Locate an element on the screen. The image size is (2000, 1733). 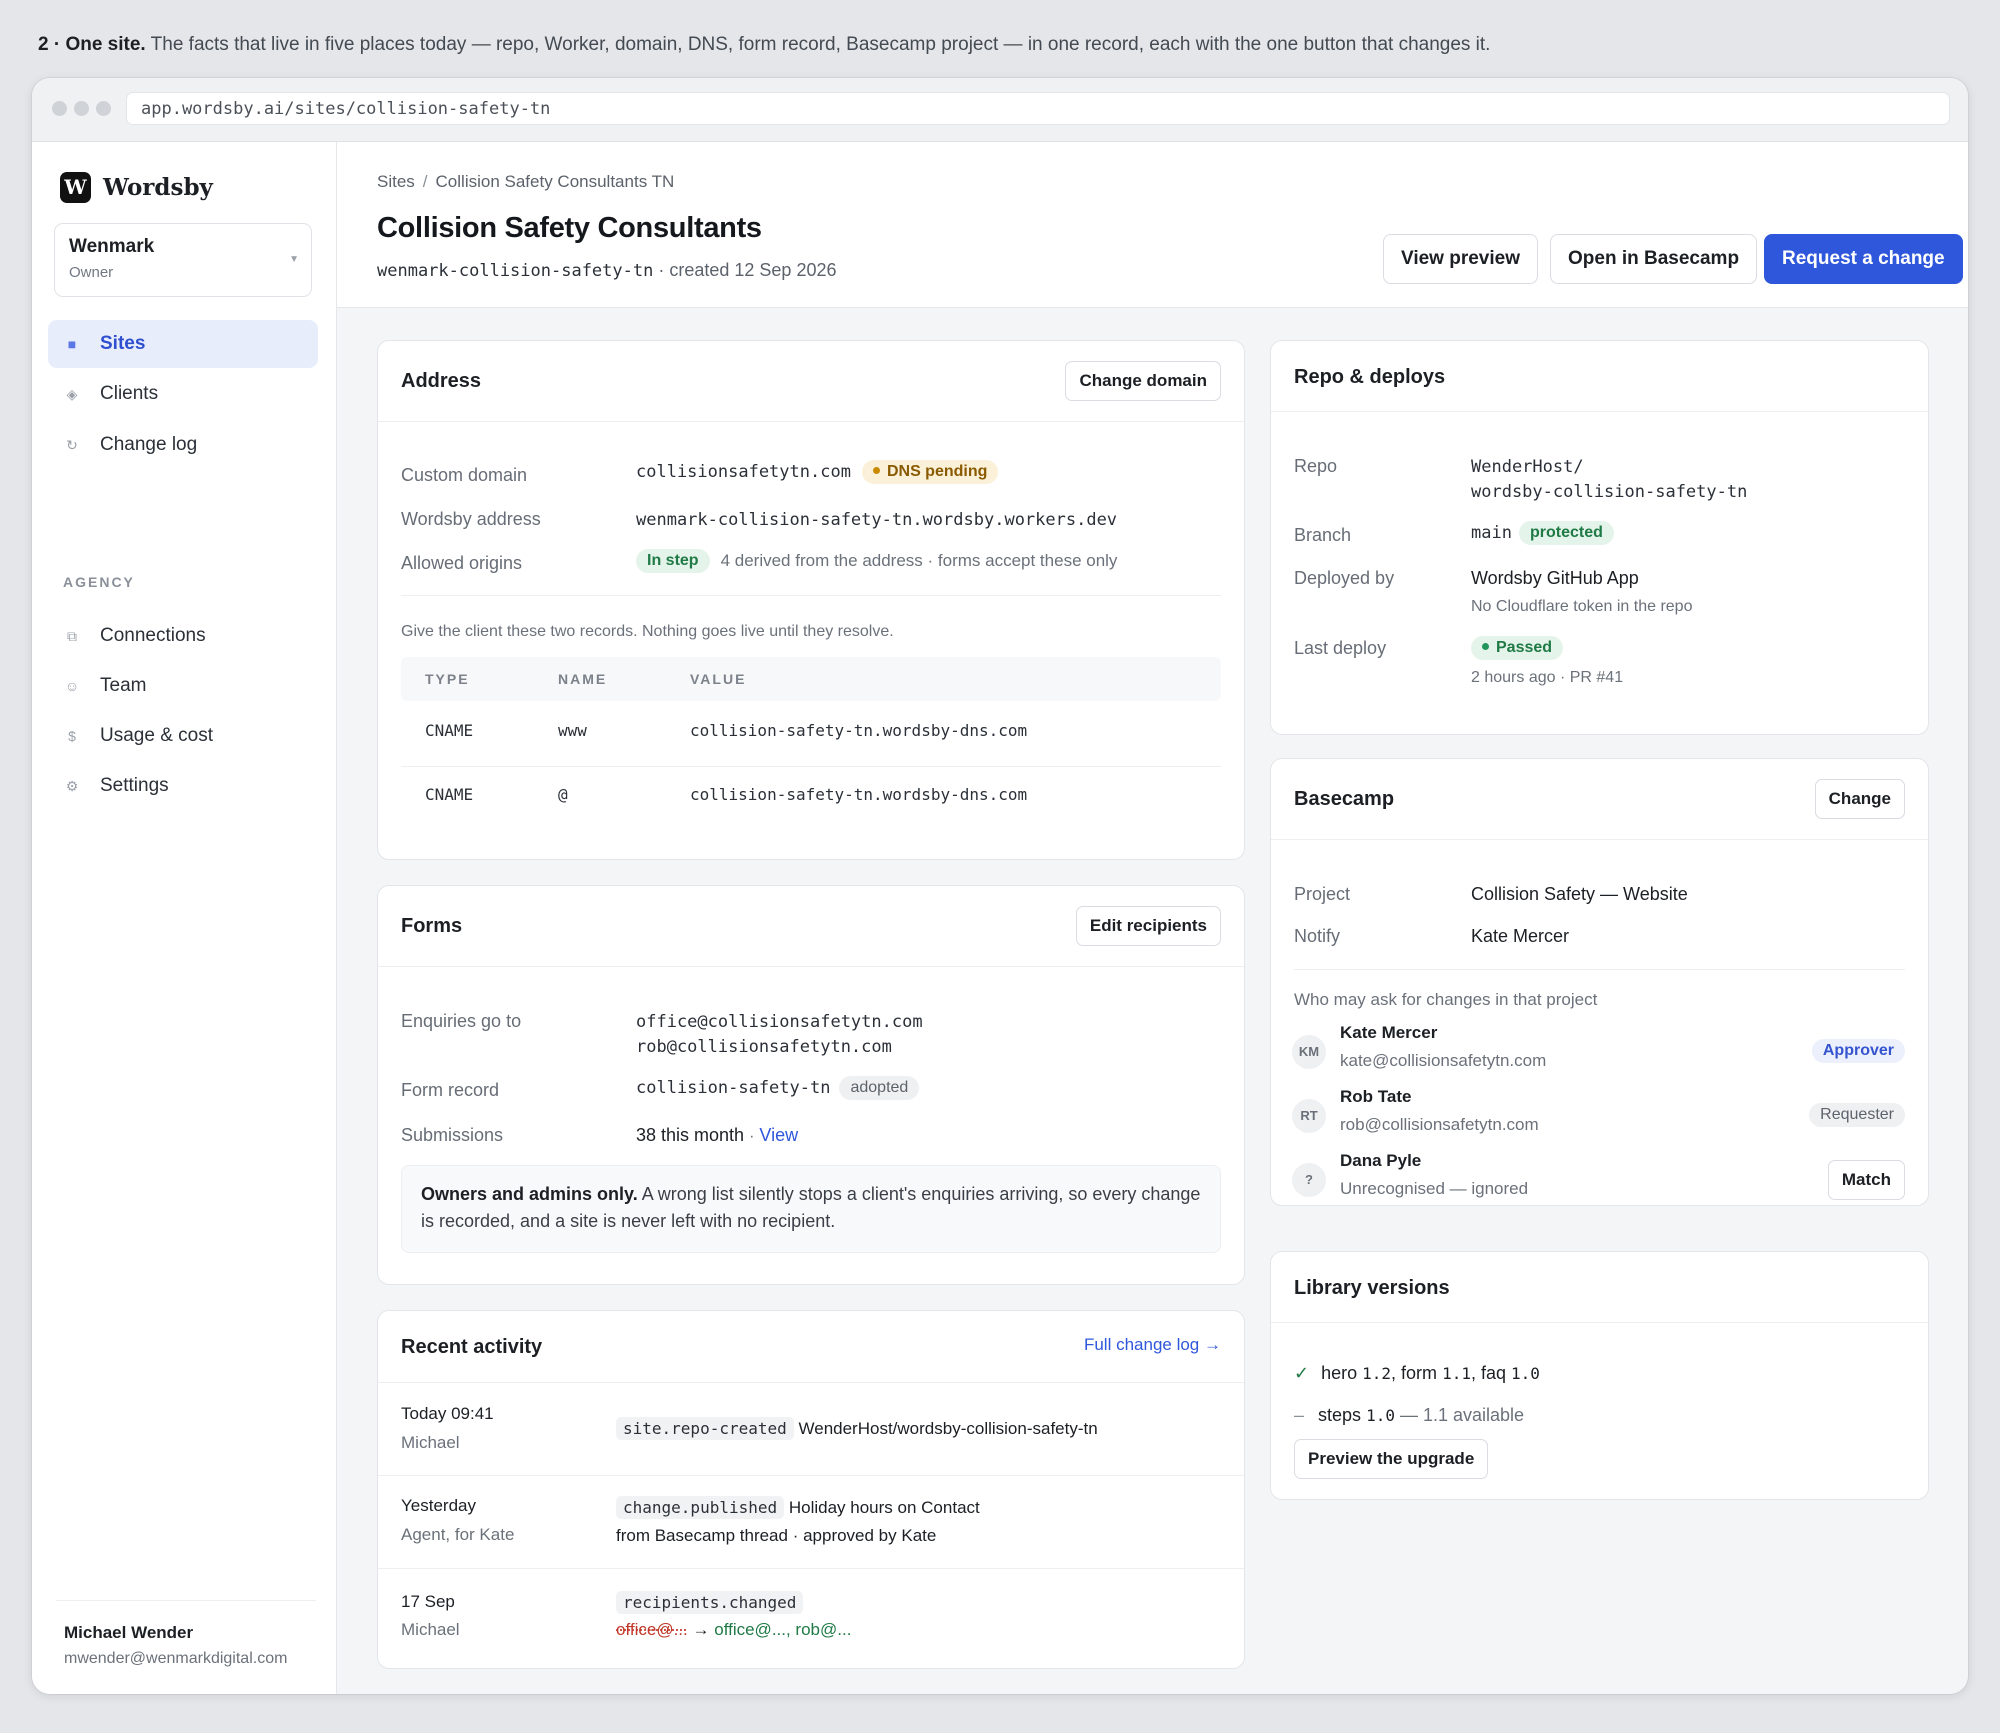
sidebar-item-label: Sites is located at coordinates (123, 343).